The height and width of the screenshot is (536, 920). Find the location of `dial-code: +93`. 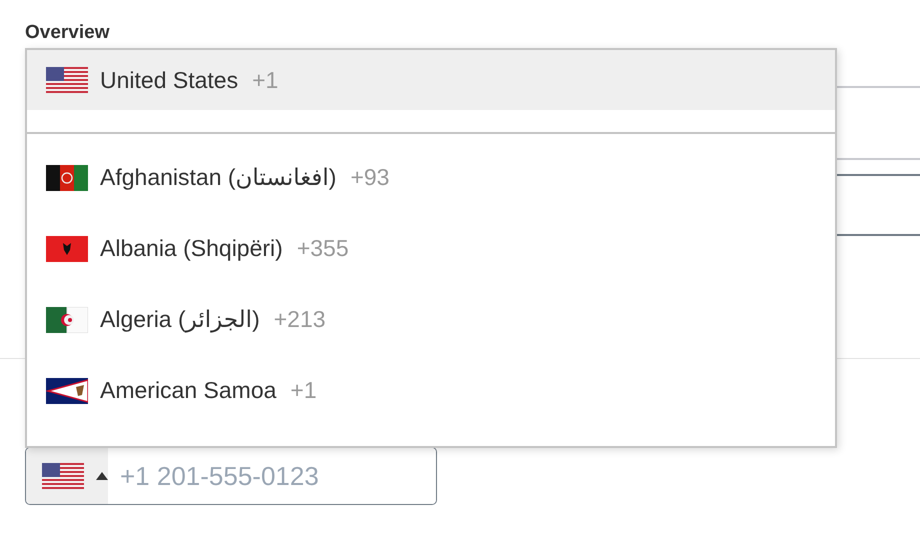

dial-code: +93 is located at coordinates (370, 177).